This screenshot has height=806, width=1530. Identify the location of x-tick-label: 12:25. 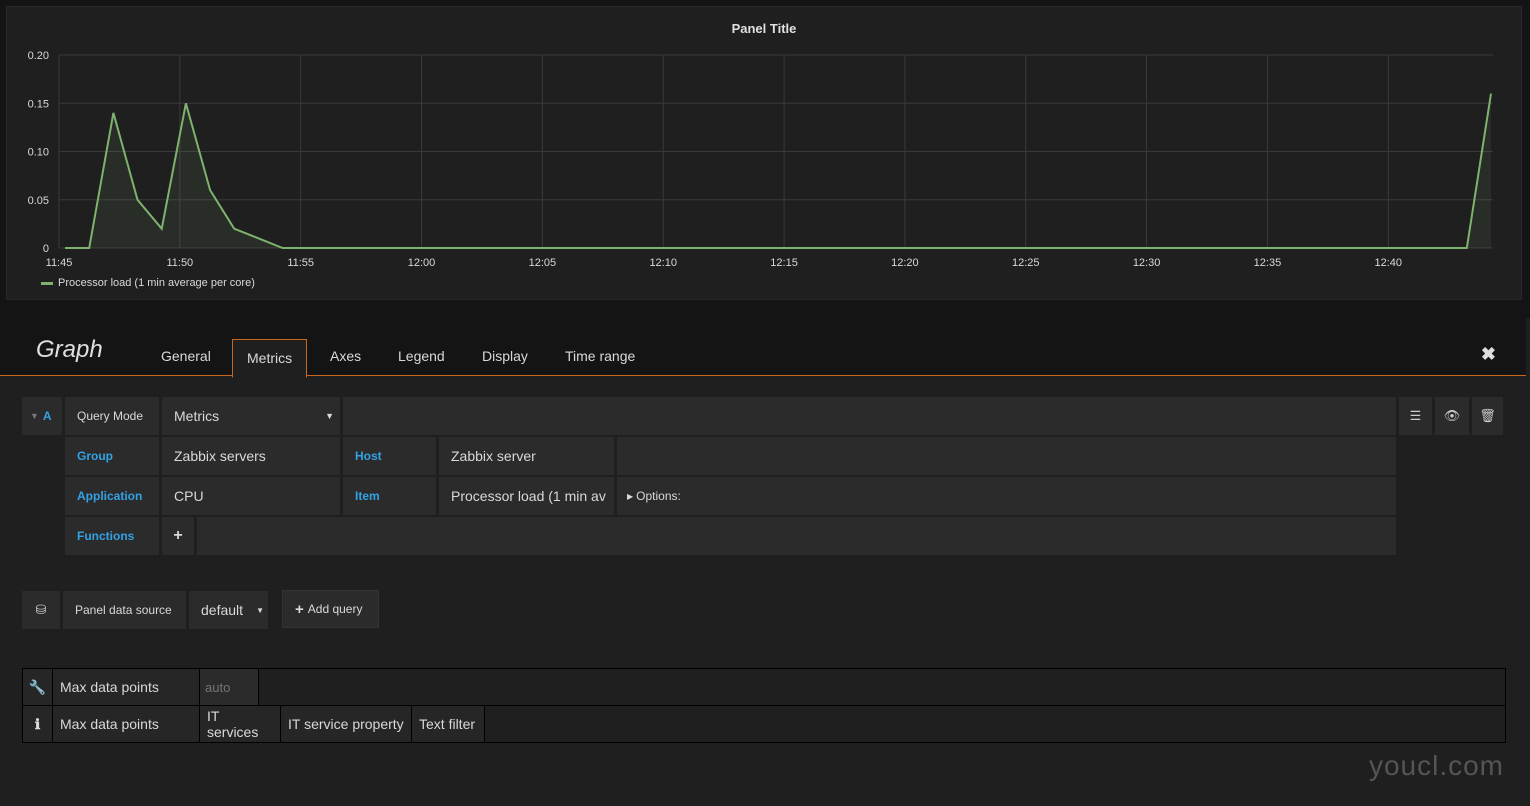
(1026, 263).